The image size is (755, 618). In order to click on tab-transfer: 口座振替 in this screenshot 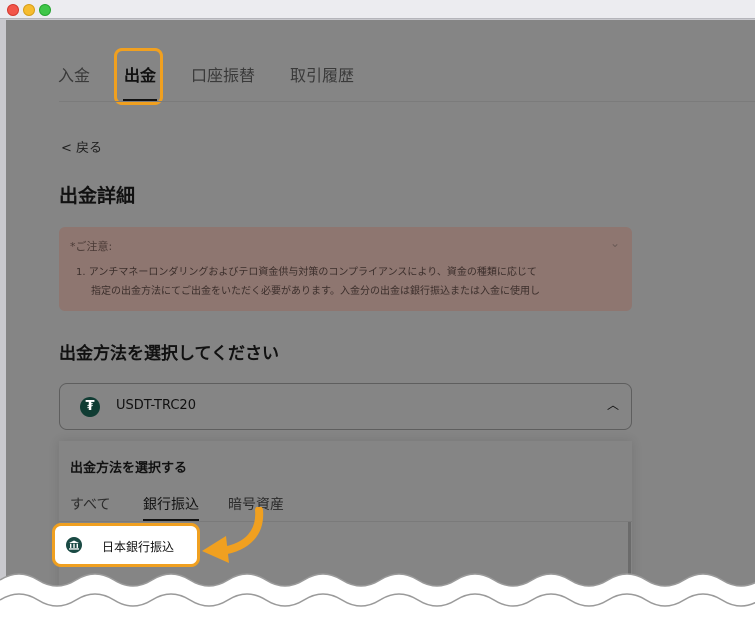, I will do `click(223, 74)`.